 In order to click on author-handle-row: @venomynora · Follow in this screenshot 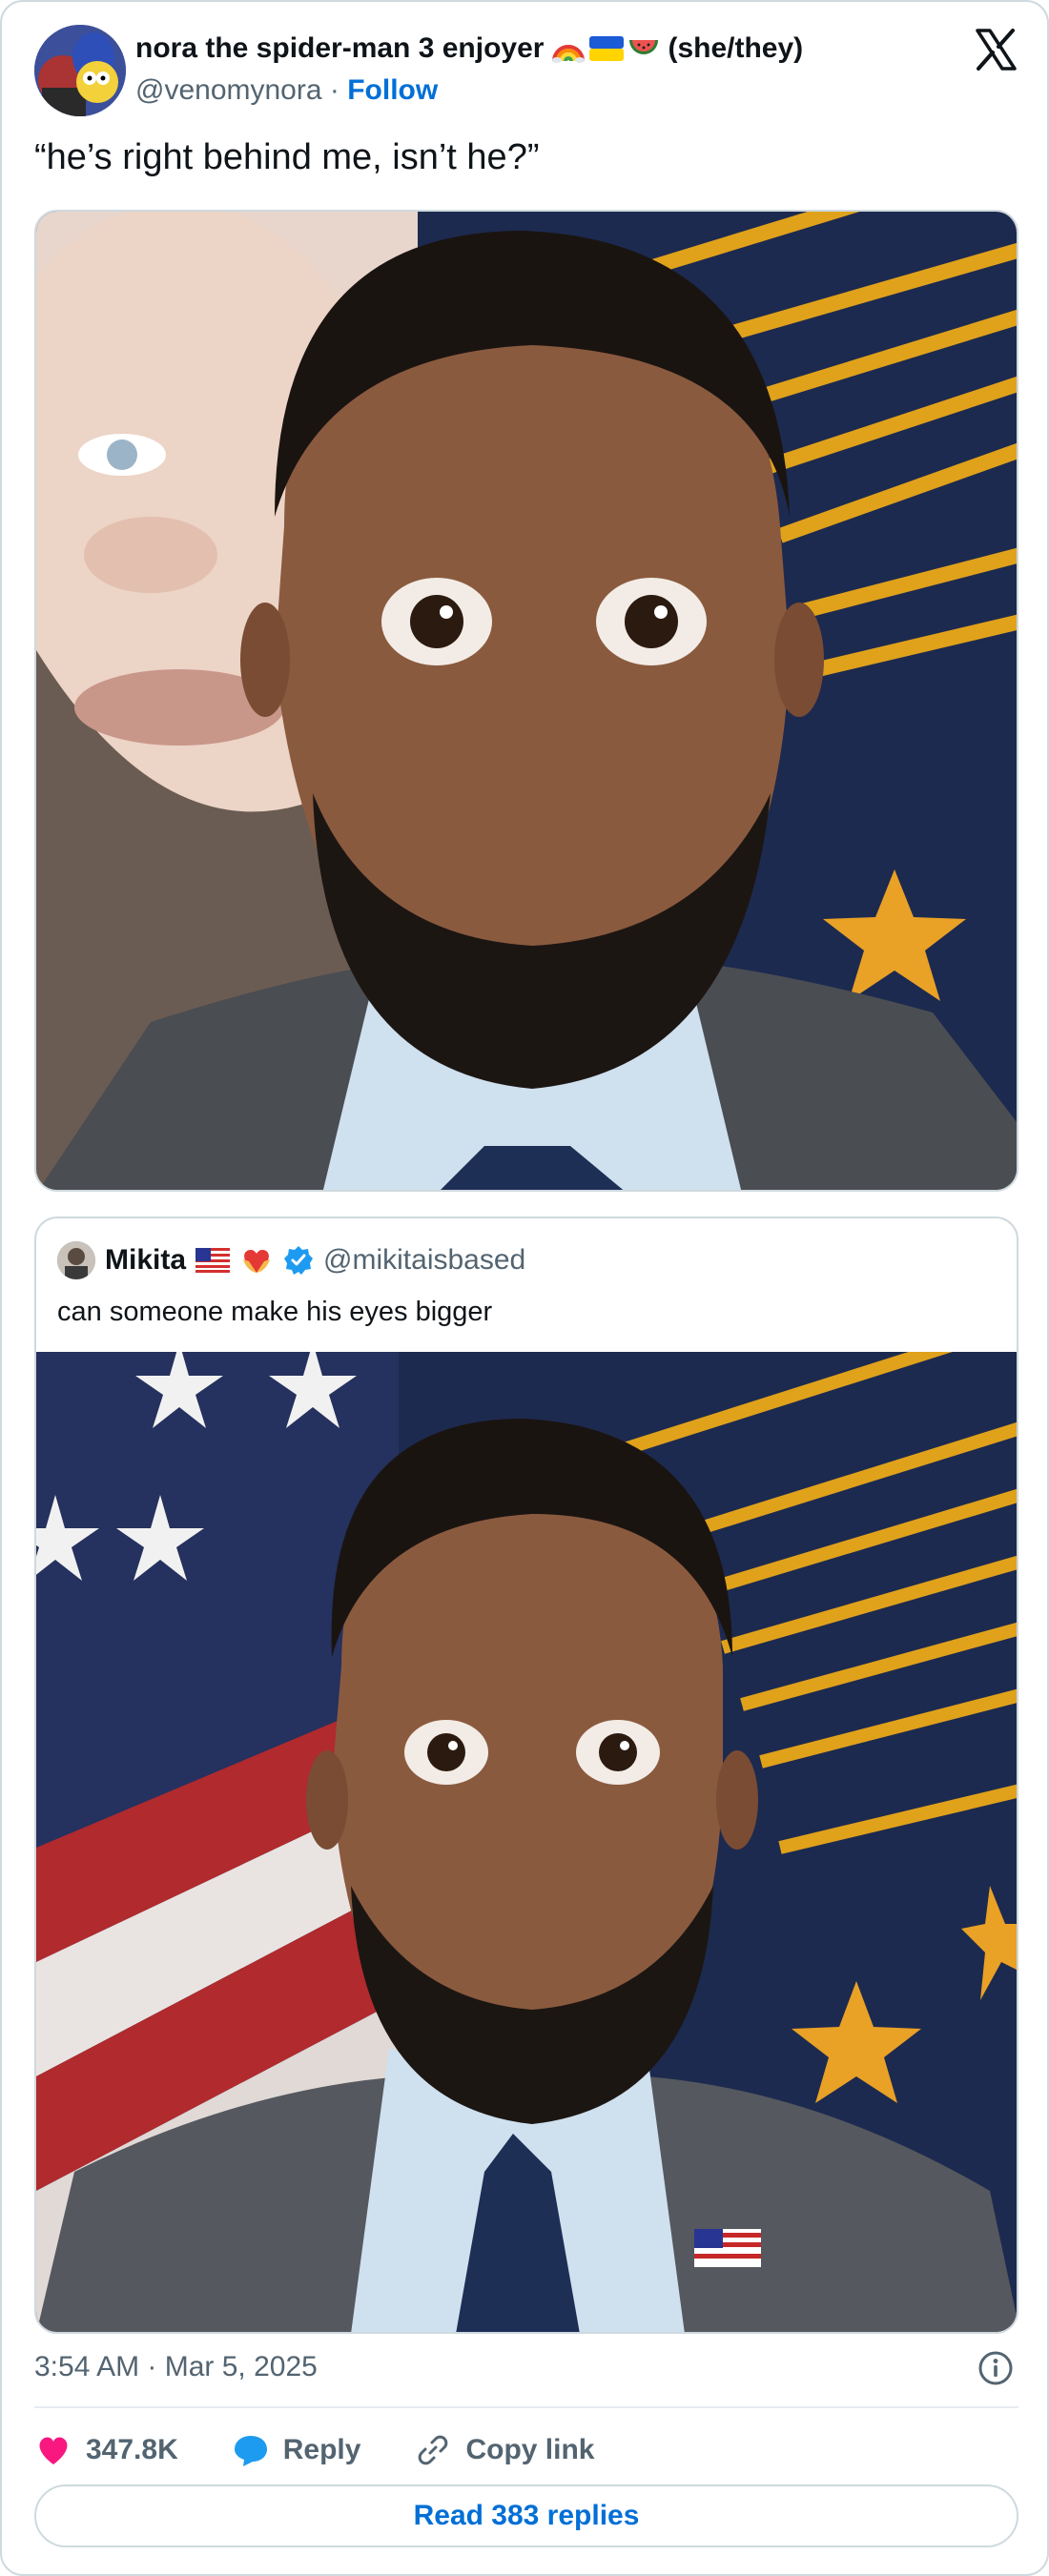, I will do `click(286, 91)`.